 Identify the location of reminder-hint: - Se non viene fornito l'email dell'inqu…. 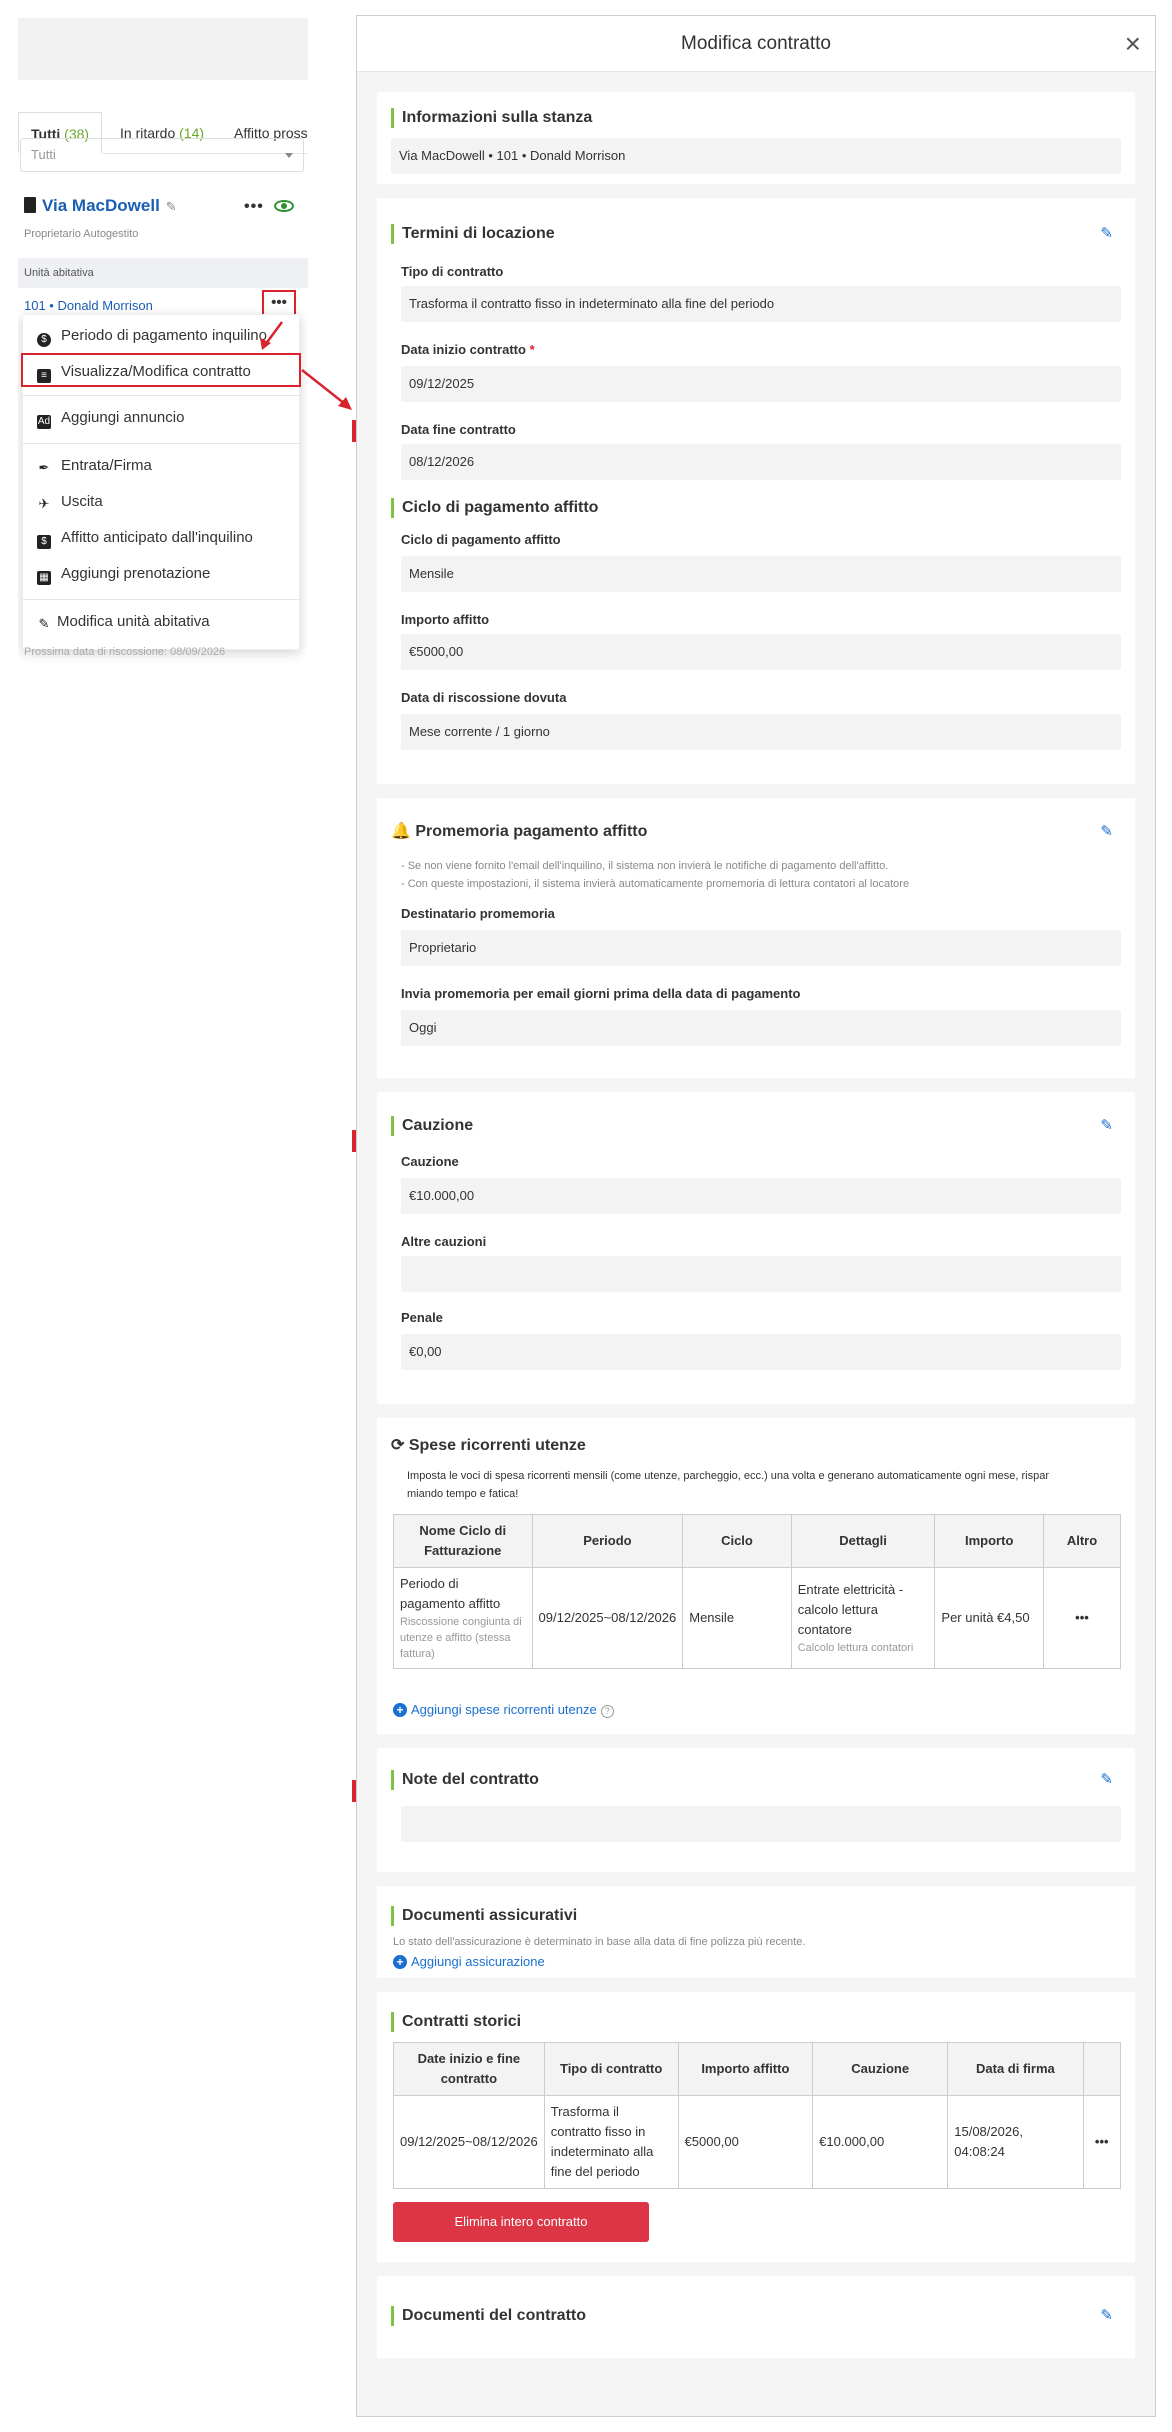
(645, 866).